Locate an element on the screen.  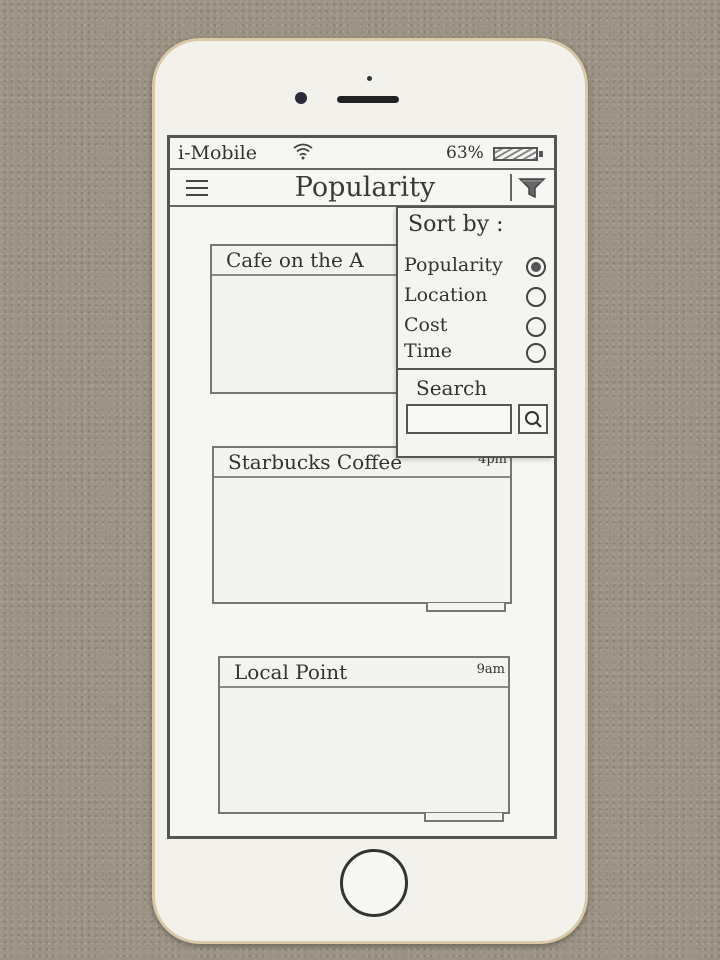
sort-option-label: Cost is located at coordinates (426, 325).